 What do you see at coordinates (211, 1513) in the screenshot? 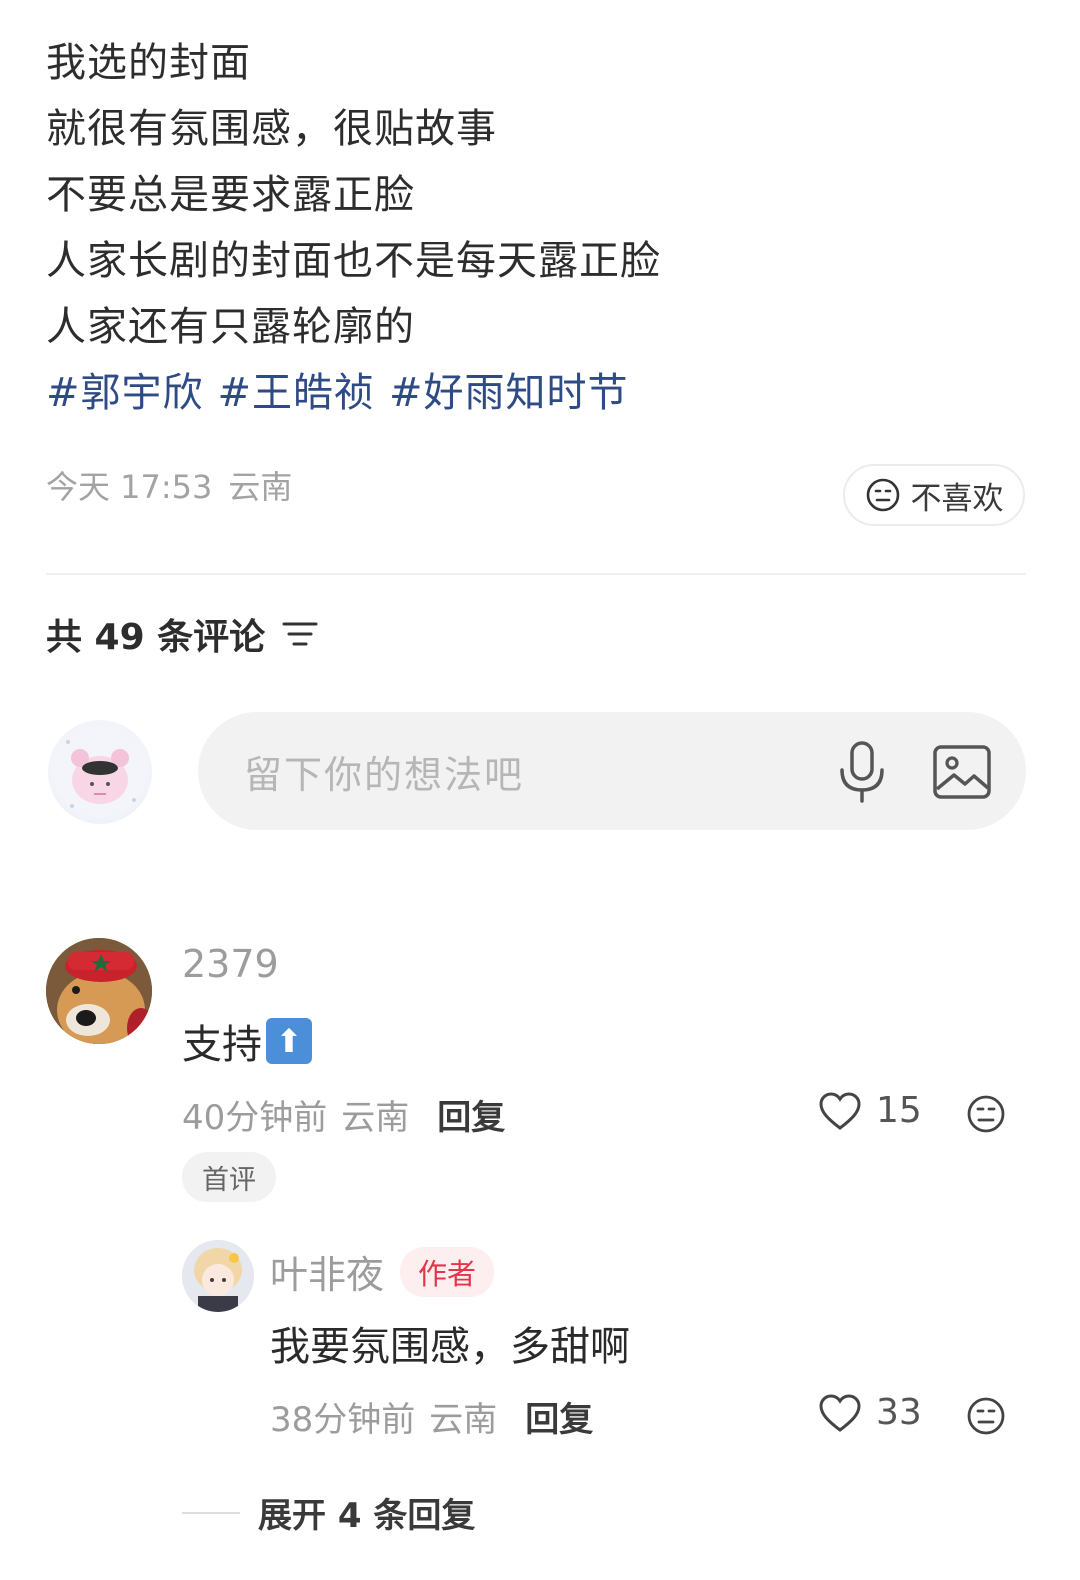
I see `expand-divider` at bounding box center [211, 1513].